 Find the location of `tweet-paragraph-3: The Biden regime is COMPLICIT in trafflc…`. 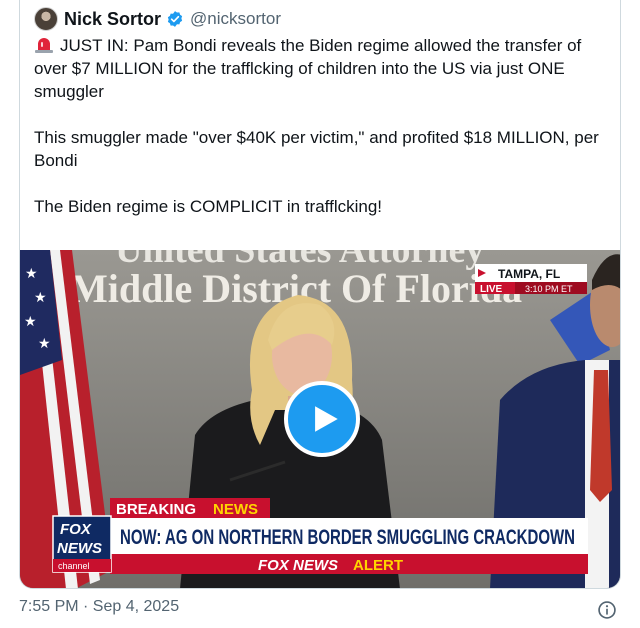

tweet-paragraph-3: The Biden regime is COMPLICIT in trafflc… is located at coordinates (208, 206).